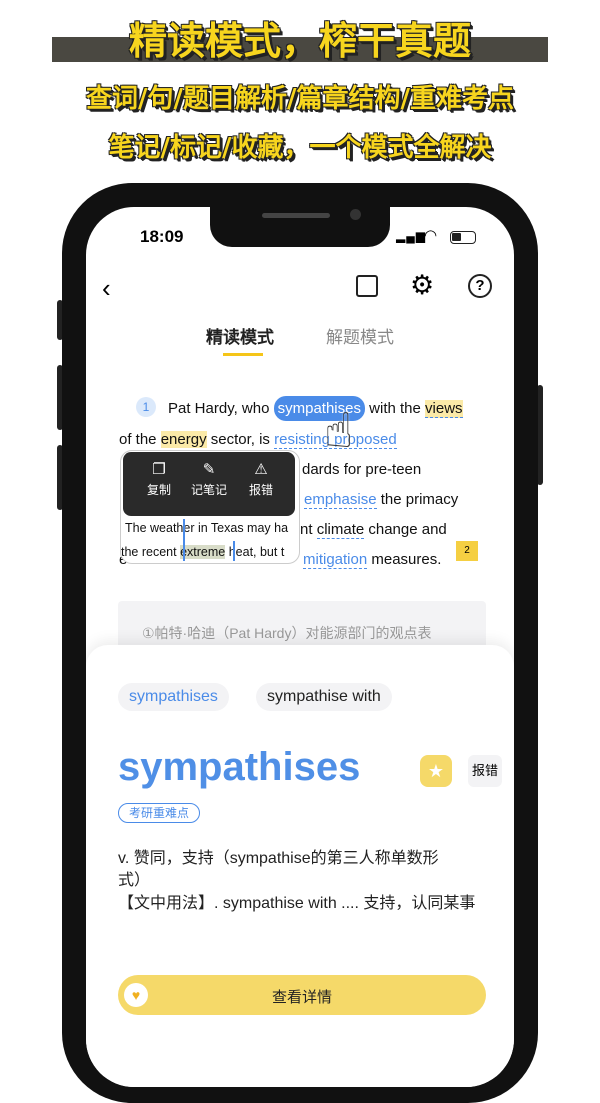 Image resolution: width=600 pixels, height=1103 pixels. I want to click on paragraph-number: 1, so click(146, 407).